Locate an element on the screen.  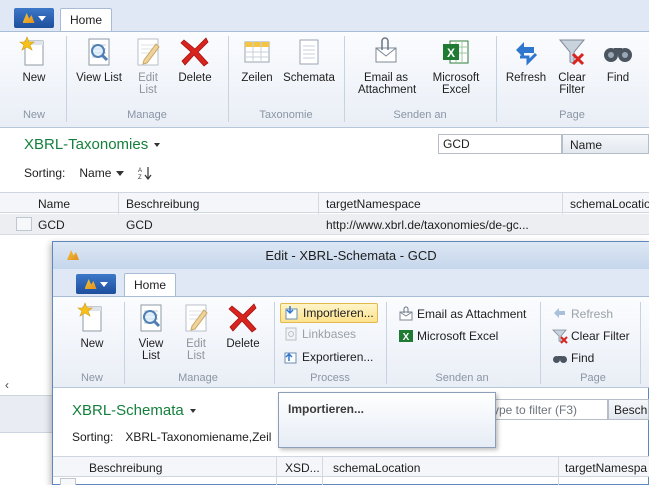
zeilen-button: Zeilen is located at coordinates (257, 60).